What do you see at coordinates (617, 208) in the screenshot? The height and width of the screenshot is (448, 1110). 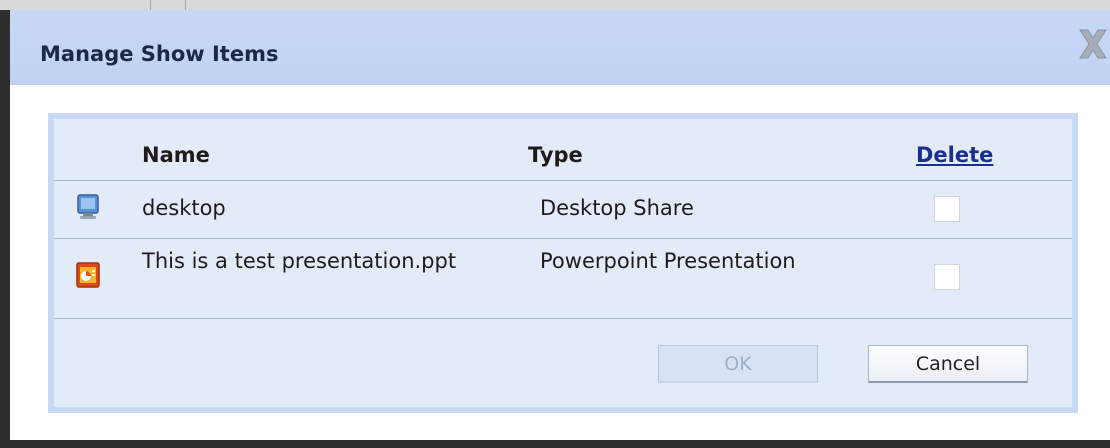 I see `item-type: Desktop Share` at bounding box center [617, 208].